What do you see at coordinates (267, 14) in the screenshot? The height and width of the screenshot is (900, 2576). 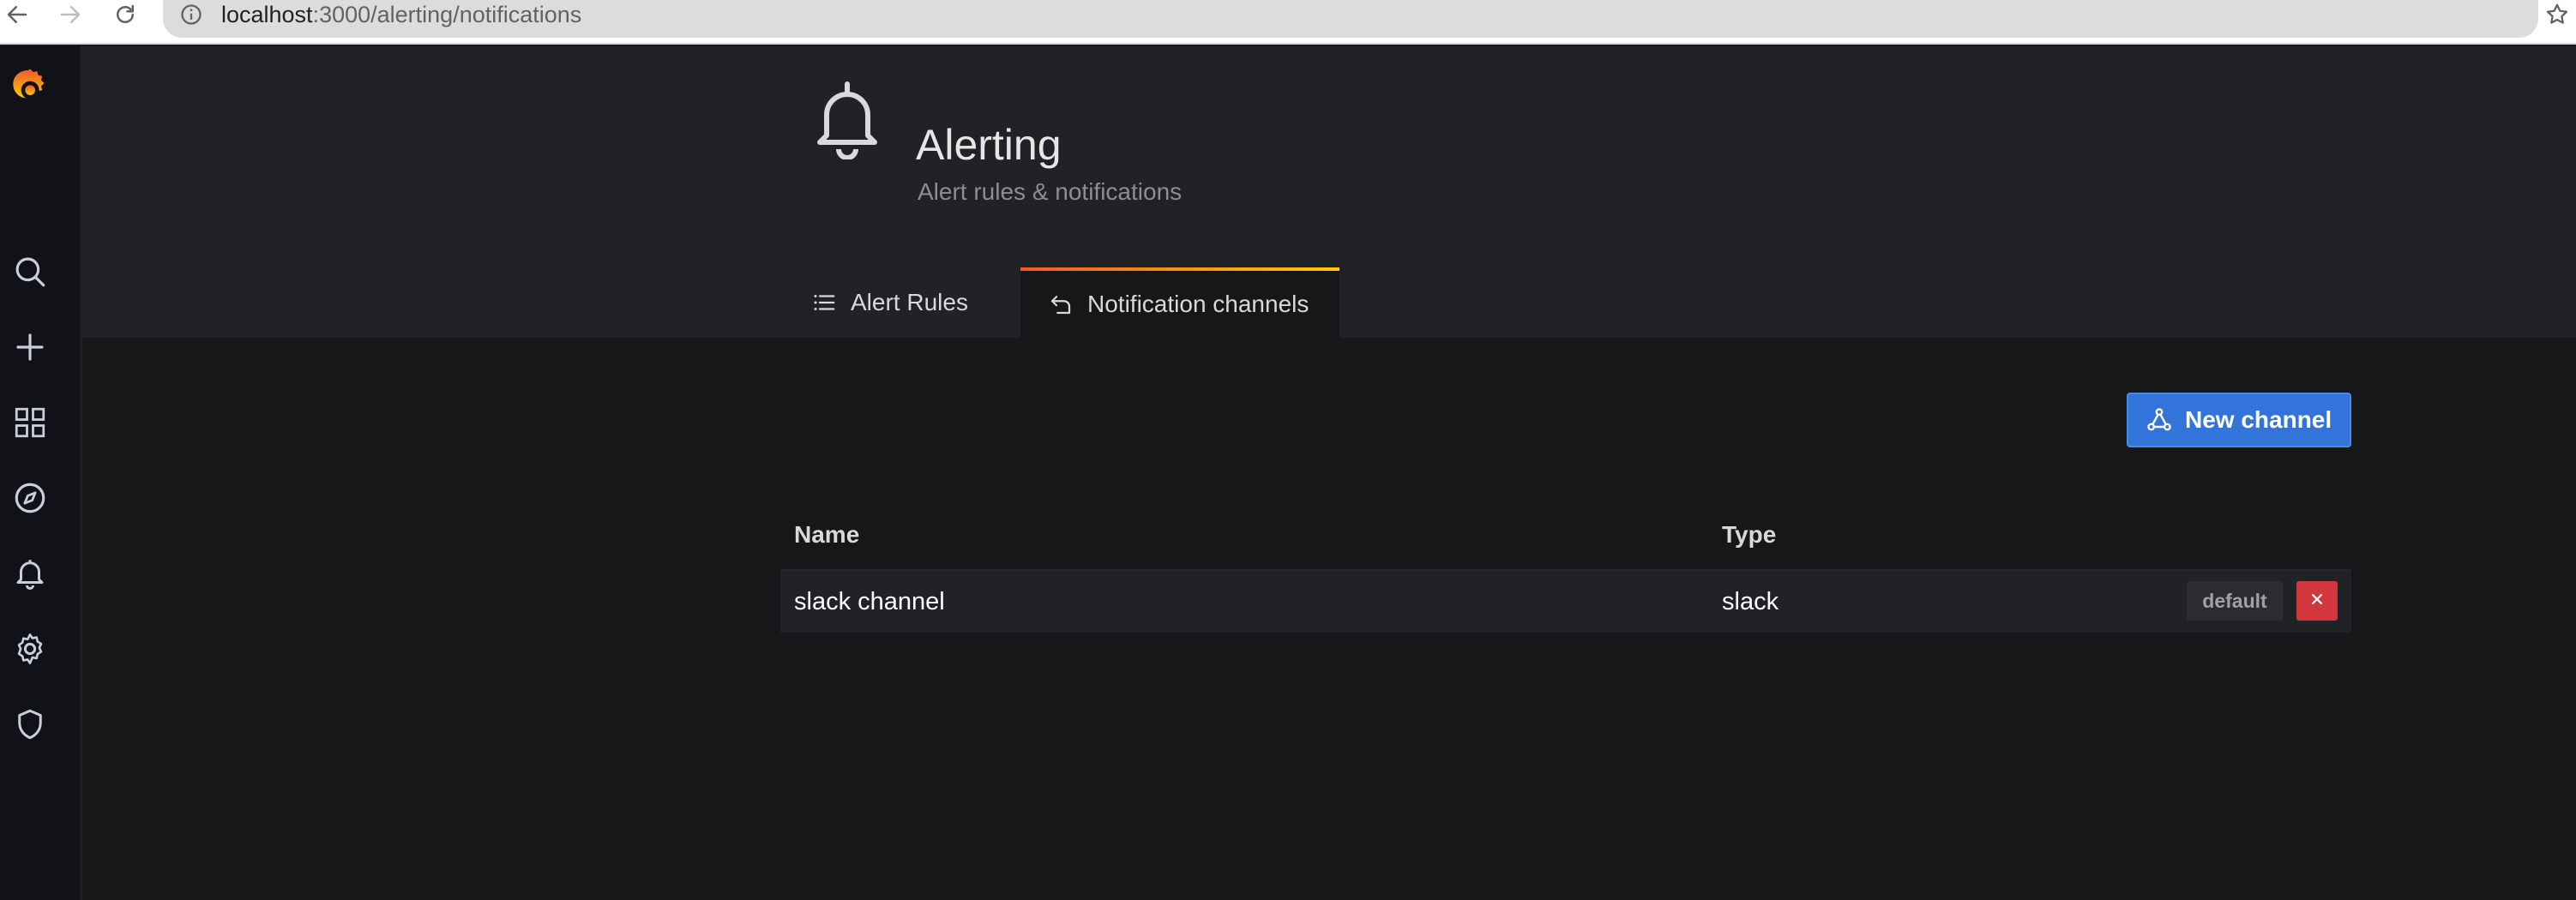 I see `url-host: localhost` at bounding box center [267, 14].